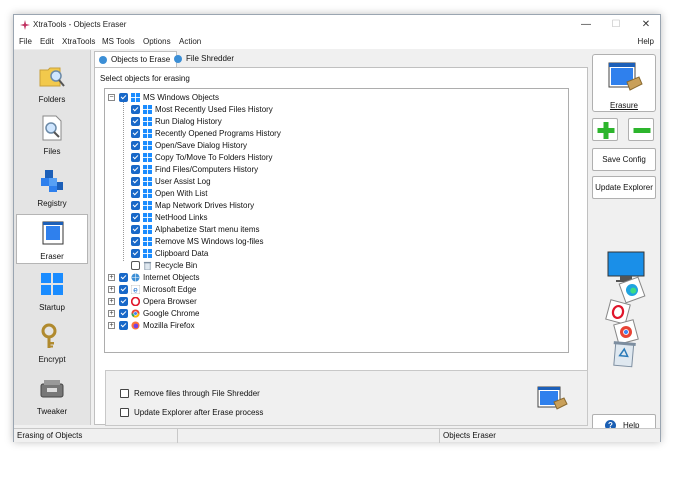 The image size is (700, 480). Describe the element at coordinates (207, 98) in the screenshot. I see `tree-row-root: − MS Windows Objects` at that location.